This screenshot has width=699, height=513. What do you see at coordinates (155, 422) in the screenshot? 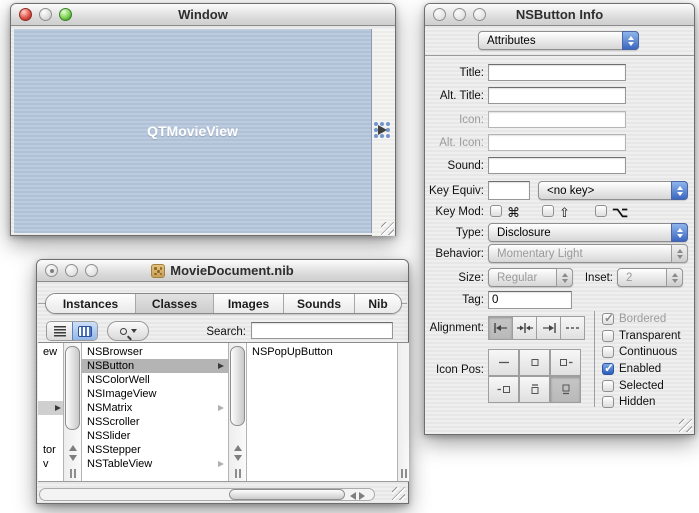
I see `list-item: NSScroller` at bounding box center [155, 422].